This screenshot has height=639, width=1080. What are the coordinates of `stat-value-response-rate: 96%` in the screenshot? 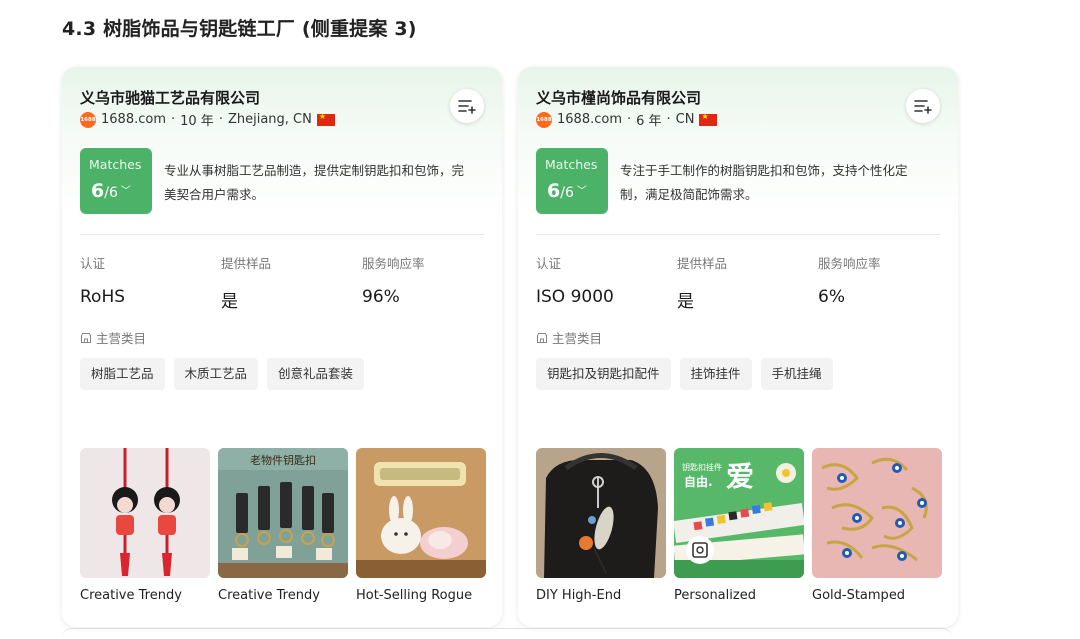 It's located at (381, 297).